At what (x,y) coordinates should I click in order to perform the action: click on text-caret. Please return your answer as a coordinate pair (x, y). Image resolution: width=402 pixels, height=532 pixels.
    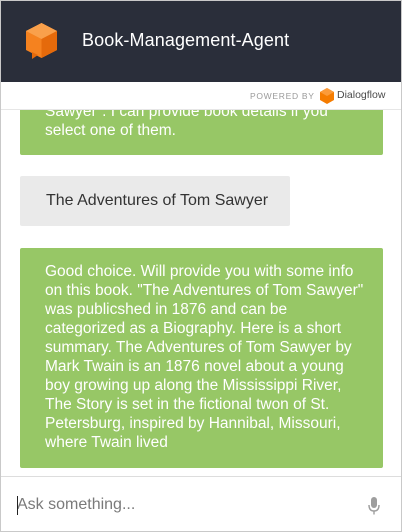
    Looking at the image, I should click on (17, 505).